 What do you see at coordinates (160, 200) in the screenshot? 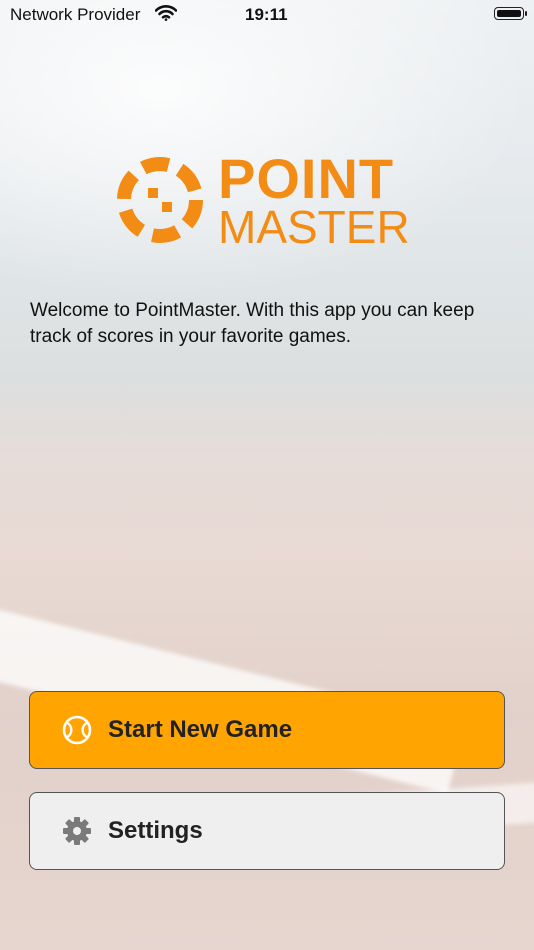
I see `logo-mark-icon` at bounding box center [160, 200].